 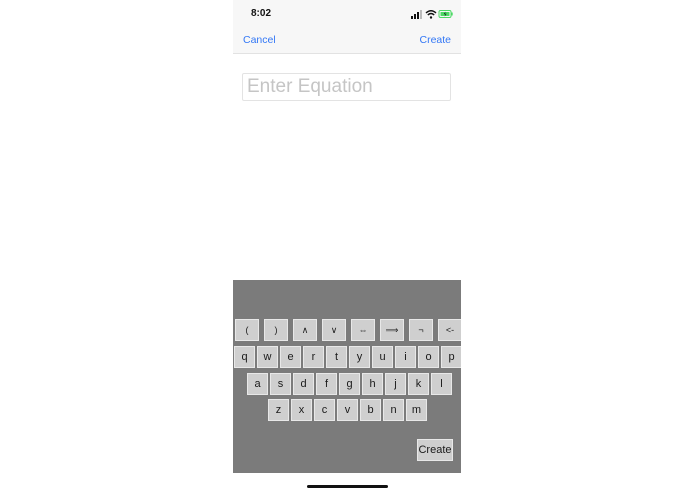 I want to click on letter-key-2: c, so click(x=324, y=410).